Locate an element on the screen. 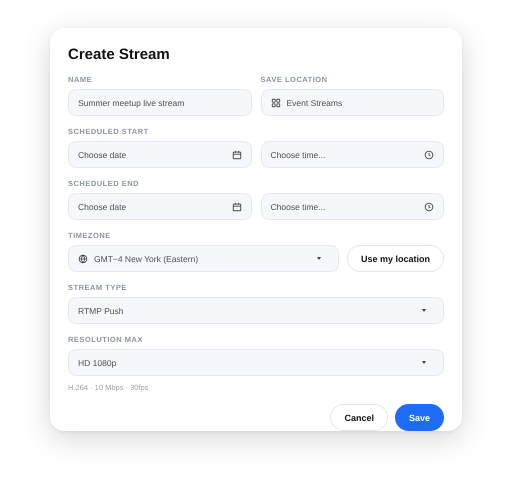 This screenshot has width=512, height=501. cancel-button: Cancel is located at coordinates (359, 417).